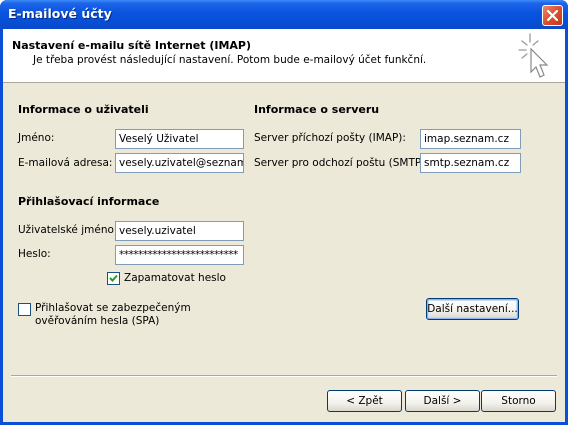 This screenshot has height=425, width=568. What do you see at coordinates (284, 376) in the screenshot?
I see `footer-divider` at bounding box center [284, 376].